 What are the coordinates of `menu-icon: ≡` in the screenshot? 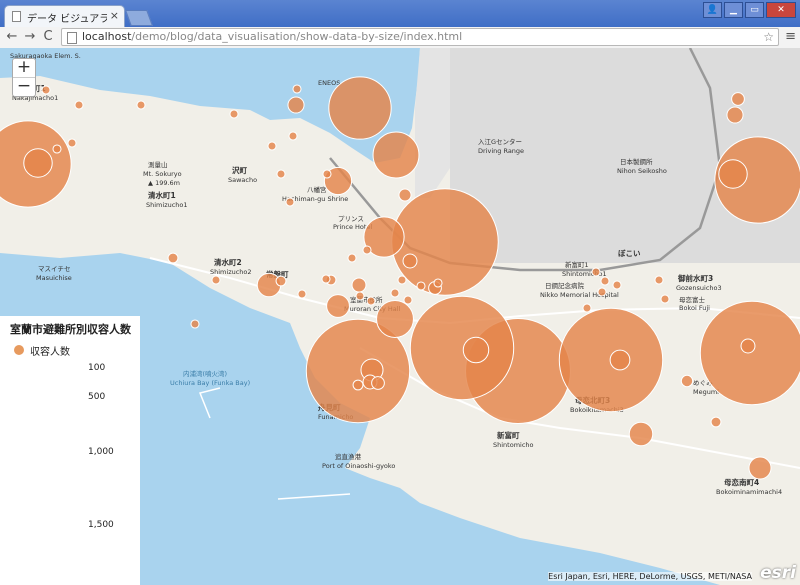 It's located at (790, 36).